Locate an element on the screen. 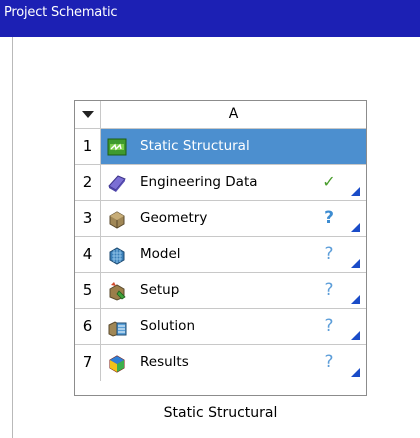  row-body: Results ? is located at coordinates (233, 363).